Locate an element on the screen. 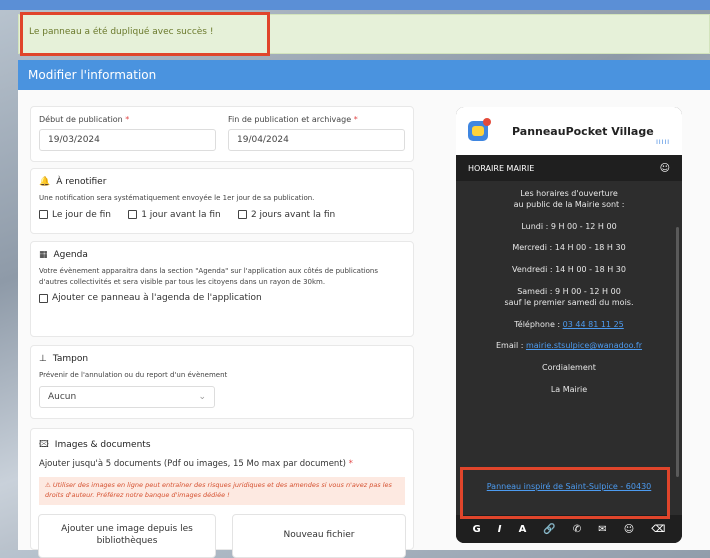 The image size is (710, 558). panel-scrollbar is located at coordinates (677, 352).